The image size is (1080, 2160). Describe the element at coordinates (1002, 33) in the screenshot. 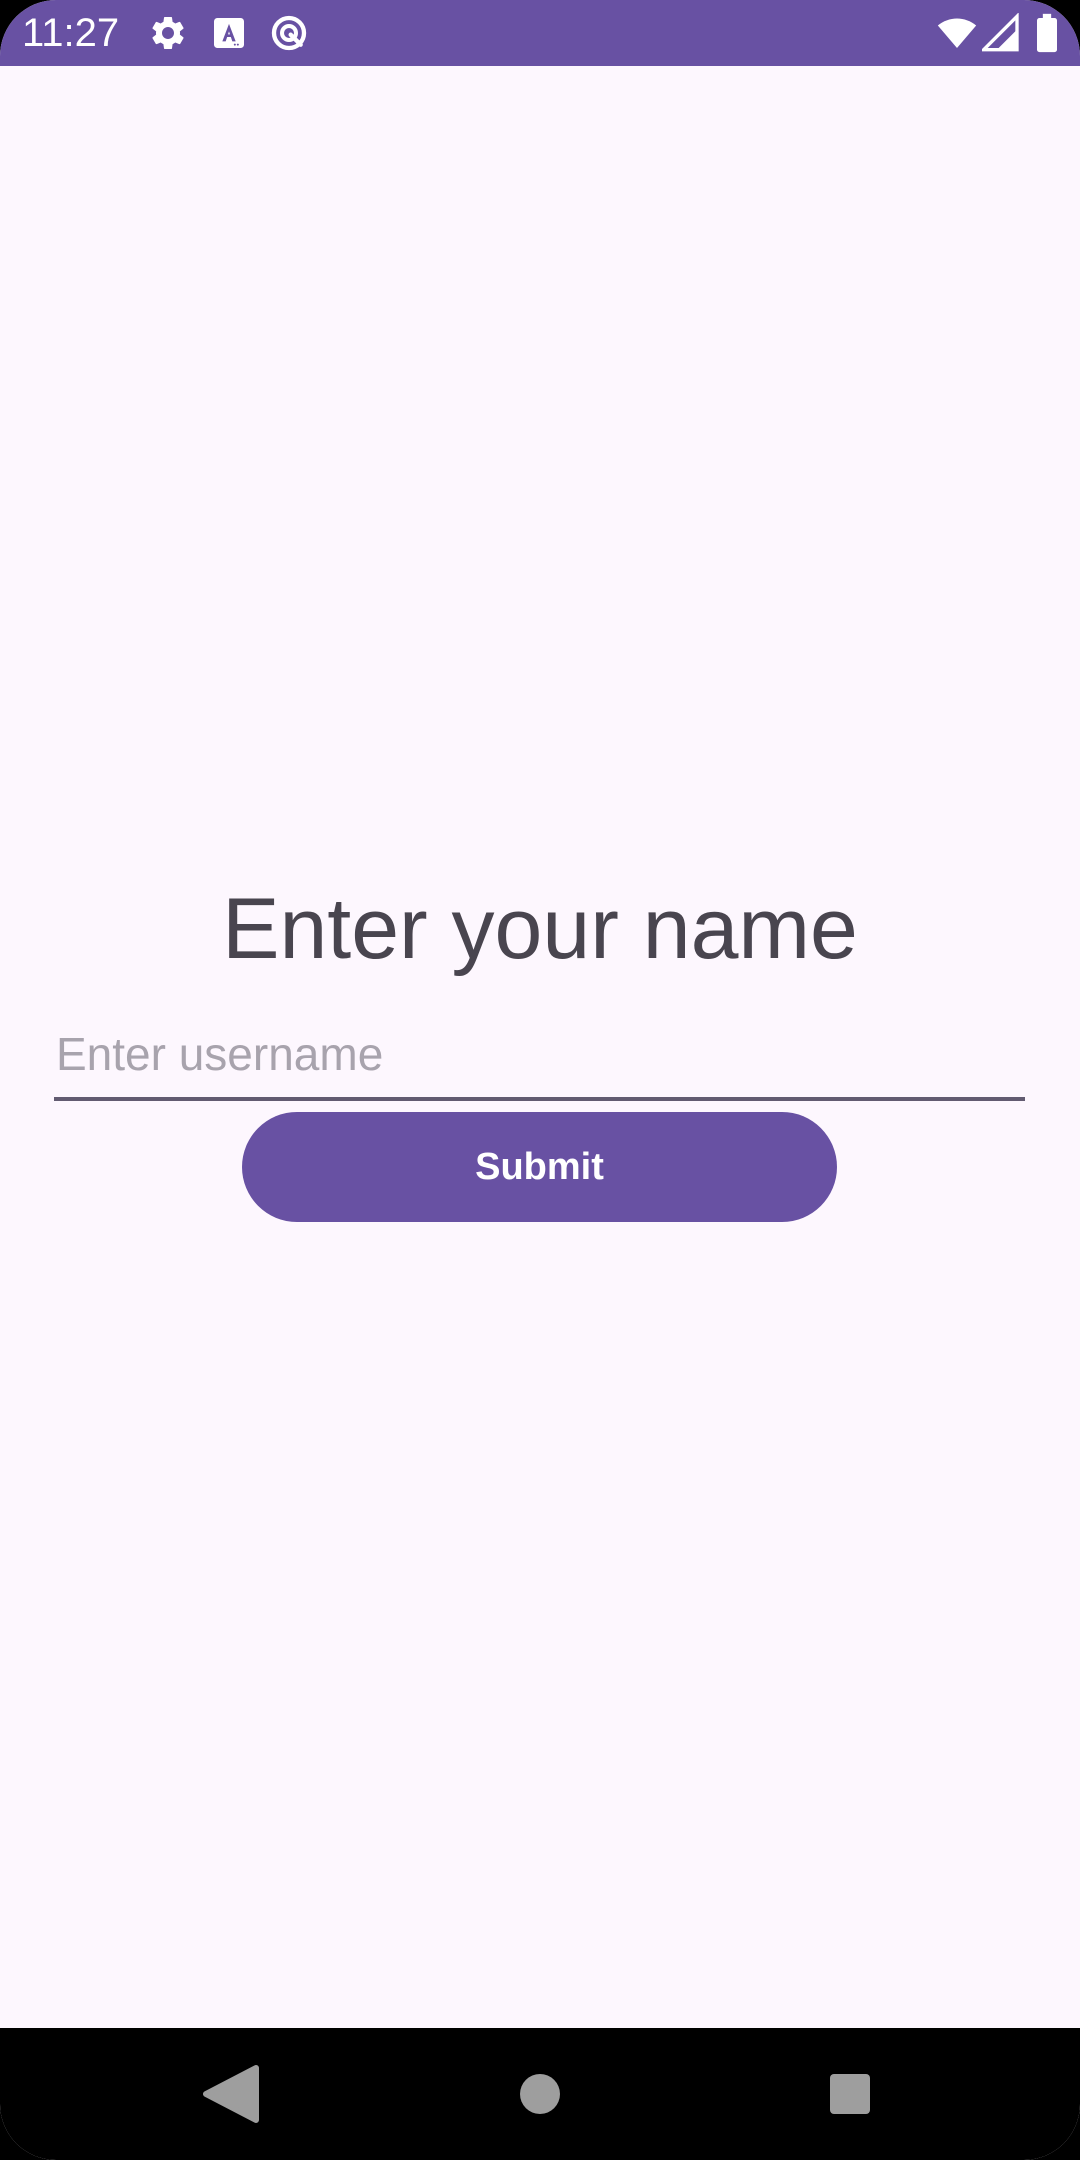

I see `cell-signal-icon` at that location.